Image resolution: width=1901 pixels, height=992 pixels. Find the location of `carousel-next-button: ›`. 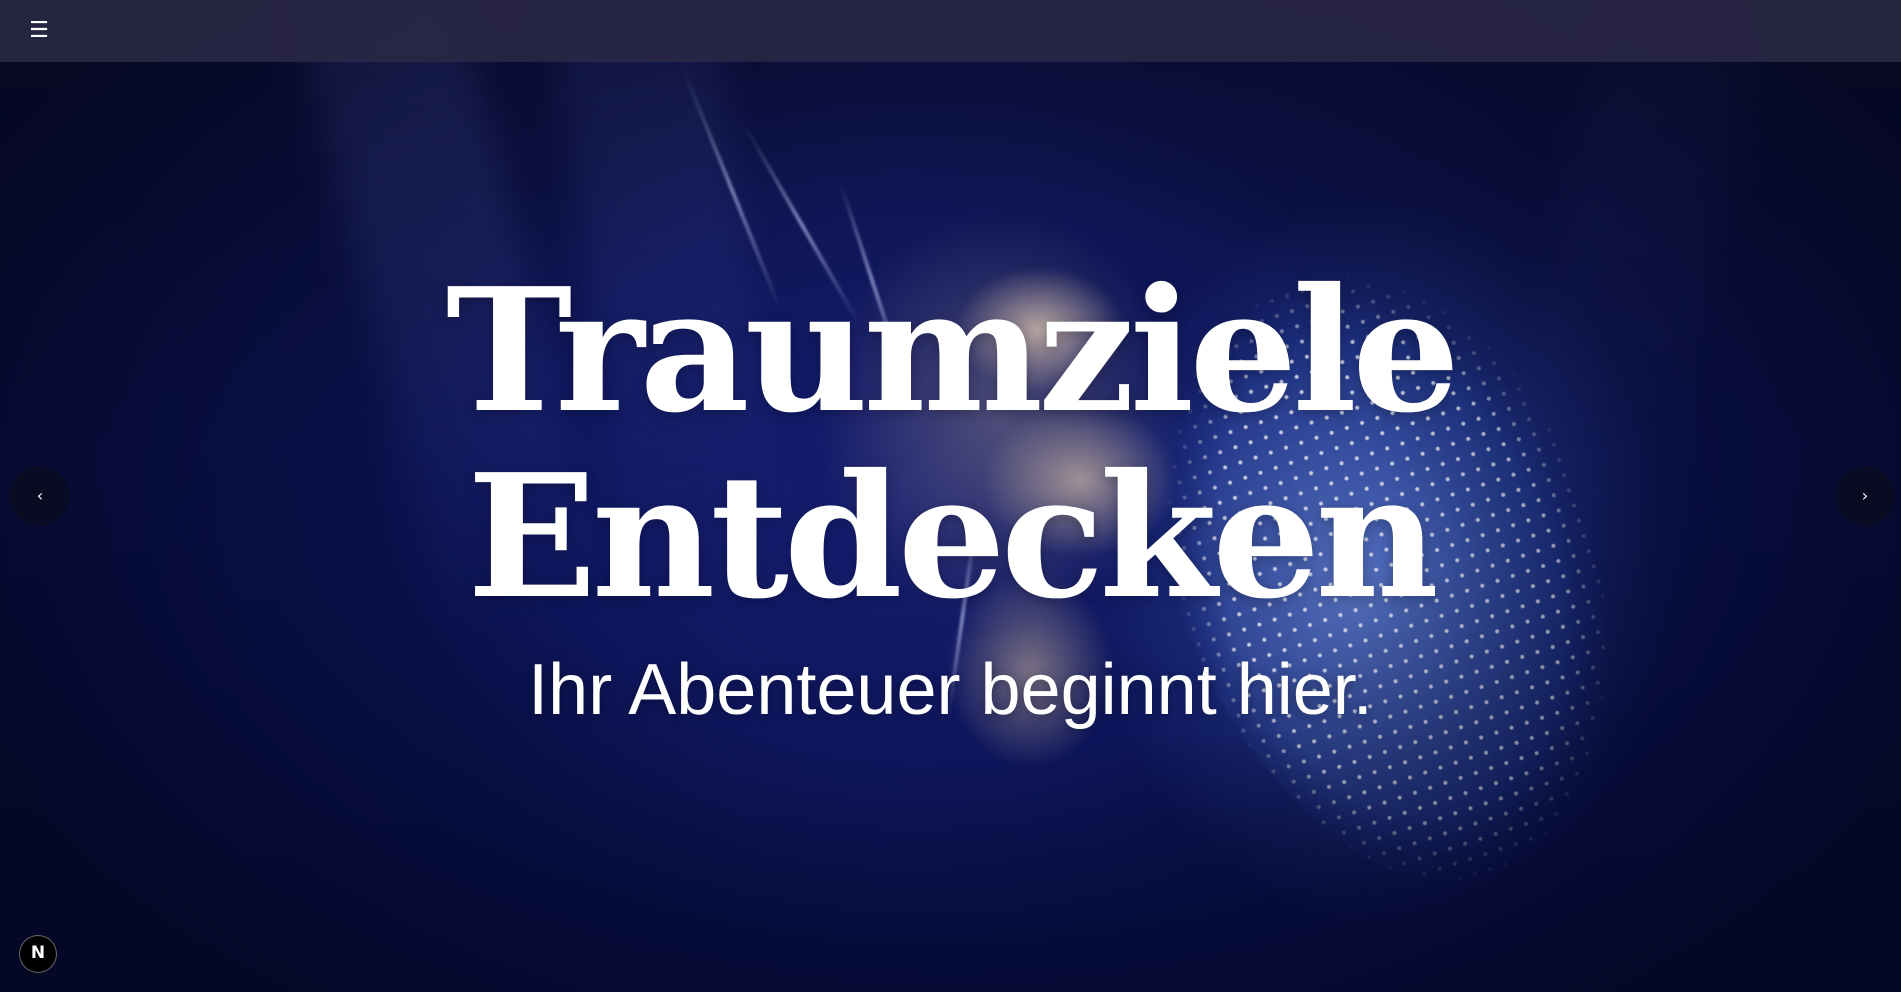

carousel-next-button: › is located at coordinates (1865, 496).